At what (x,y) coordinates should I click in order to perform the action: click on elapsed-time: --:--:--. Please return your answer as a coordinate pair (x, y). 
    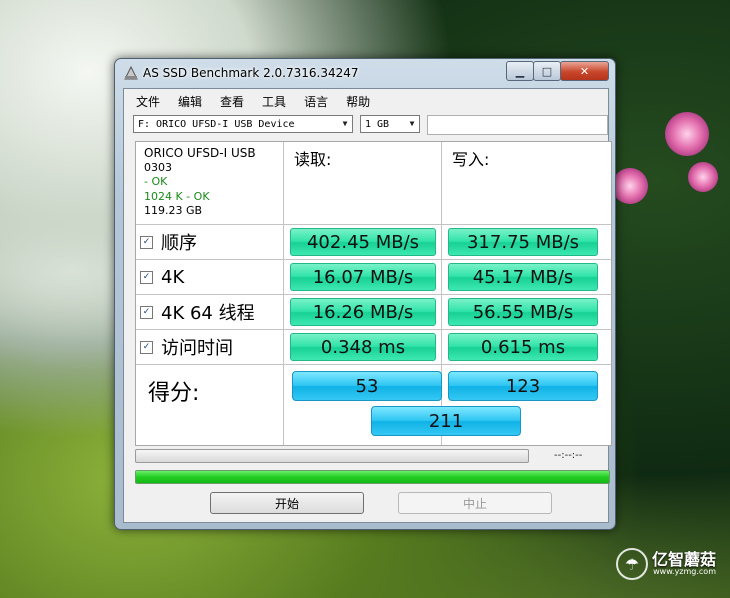
    Looking at the image, I should click on (568, 455).